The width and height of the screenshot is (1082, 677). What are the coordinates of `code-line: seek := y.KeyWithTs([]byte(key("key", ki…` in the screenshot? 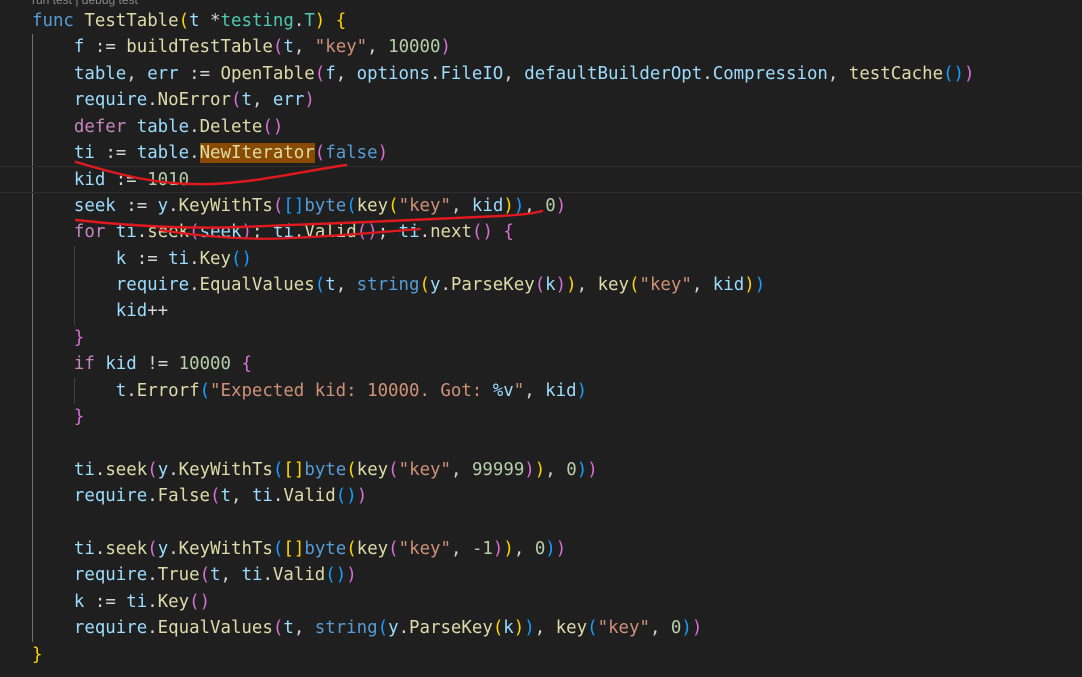 It's located at (541, 206).